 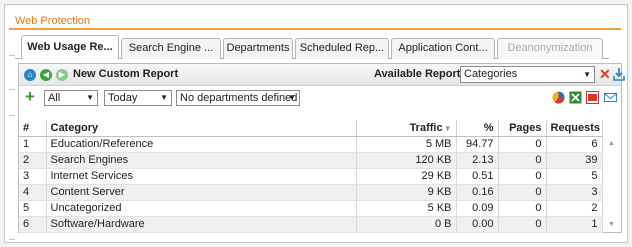 I want to click on column-header-percent: %, so click(x=477, y=128).